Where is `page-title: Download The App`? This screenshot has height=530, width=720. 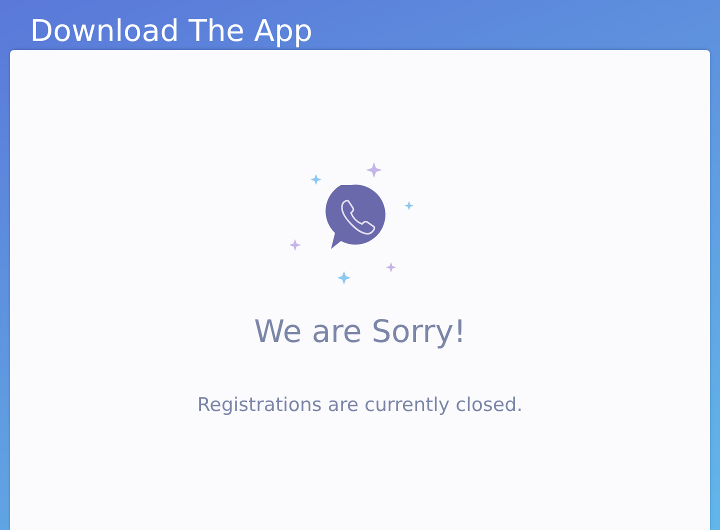
page-title: Download The App is located at coordinates (172, 32).